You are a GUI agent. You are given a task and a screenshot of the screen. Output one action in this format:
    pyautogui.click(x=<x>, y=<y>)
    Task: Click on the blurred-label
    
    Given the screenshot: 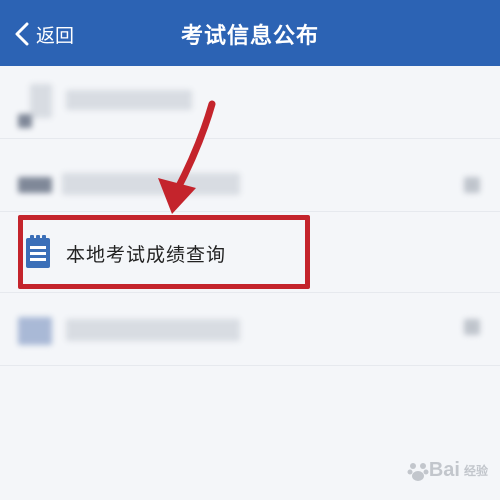 What is the action you would take?
    pyautogui.click(x=153, y=330)
    